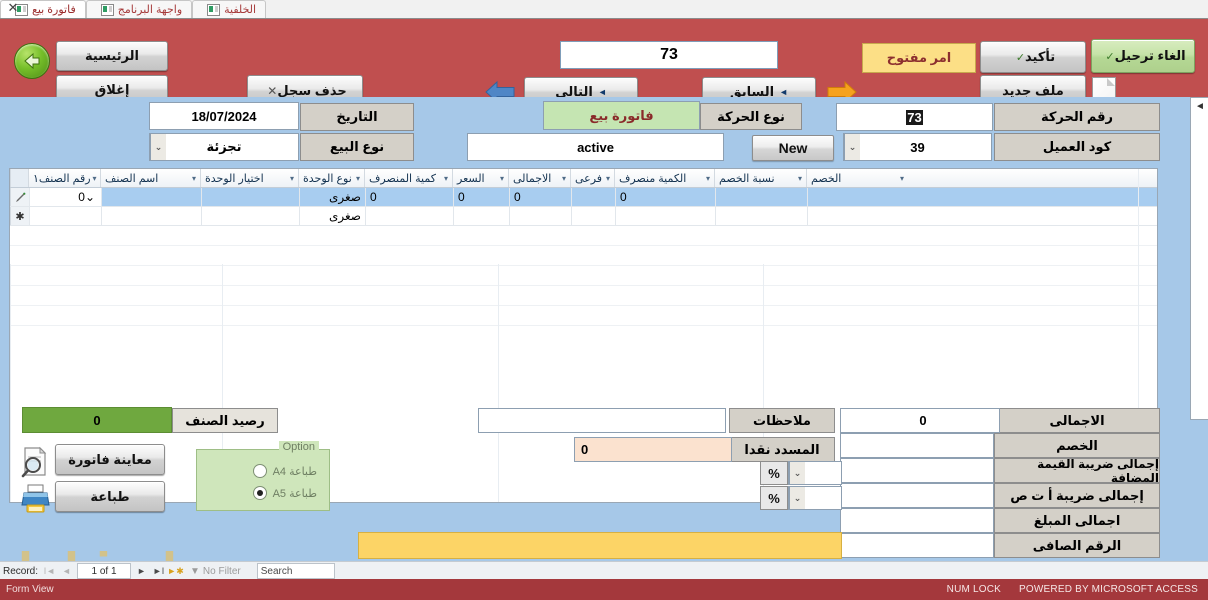 The height and width of the screenshot is (600, 1208). Describe the element at coordinates (284, 471) in the screenshot. I see `radio-option-a4: طباعة A4` at that location.